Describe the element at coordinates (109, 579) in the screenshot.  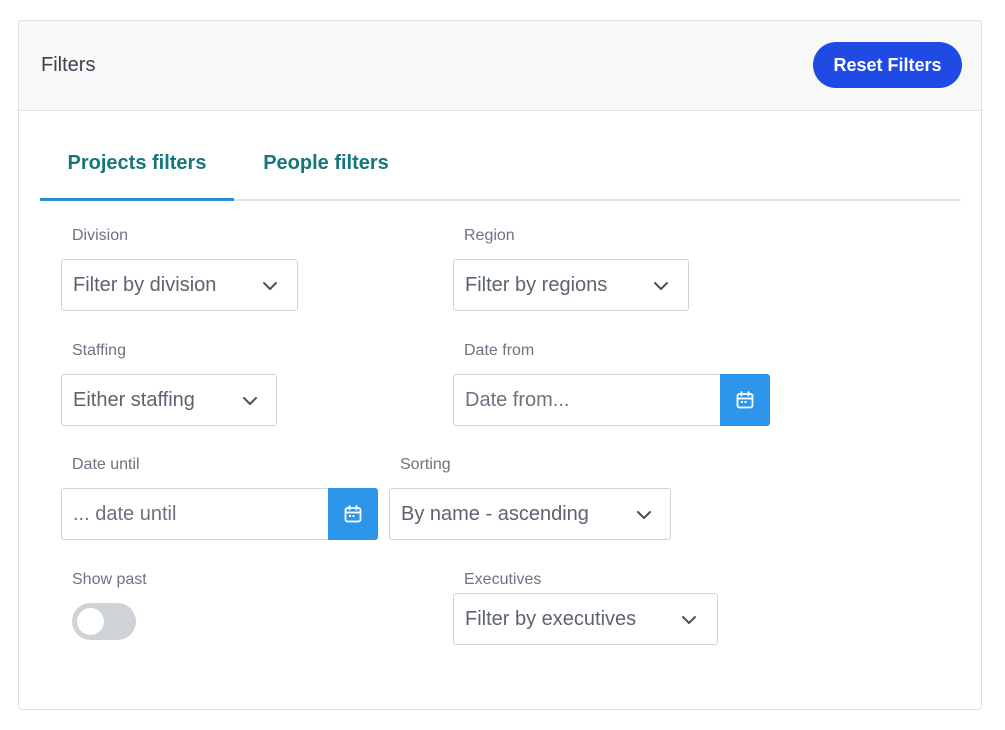
I see `show-past-label: Show past` at that location.